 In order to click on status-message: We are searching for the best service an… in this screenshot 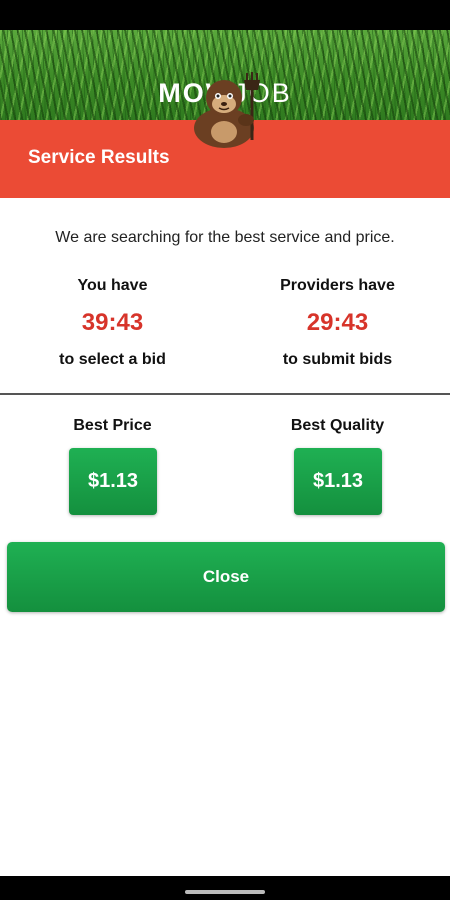, I will do `click(225, 237)`.